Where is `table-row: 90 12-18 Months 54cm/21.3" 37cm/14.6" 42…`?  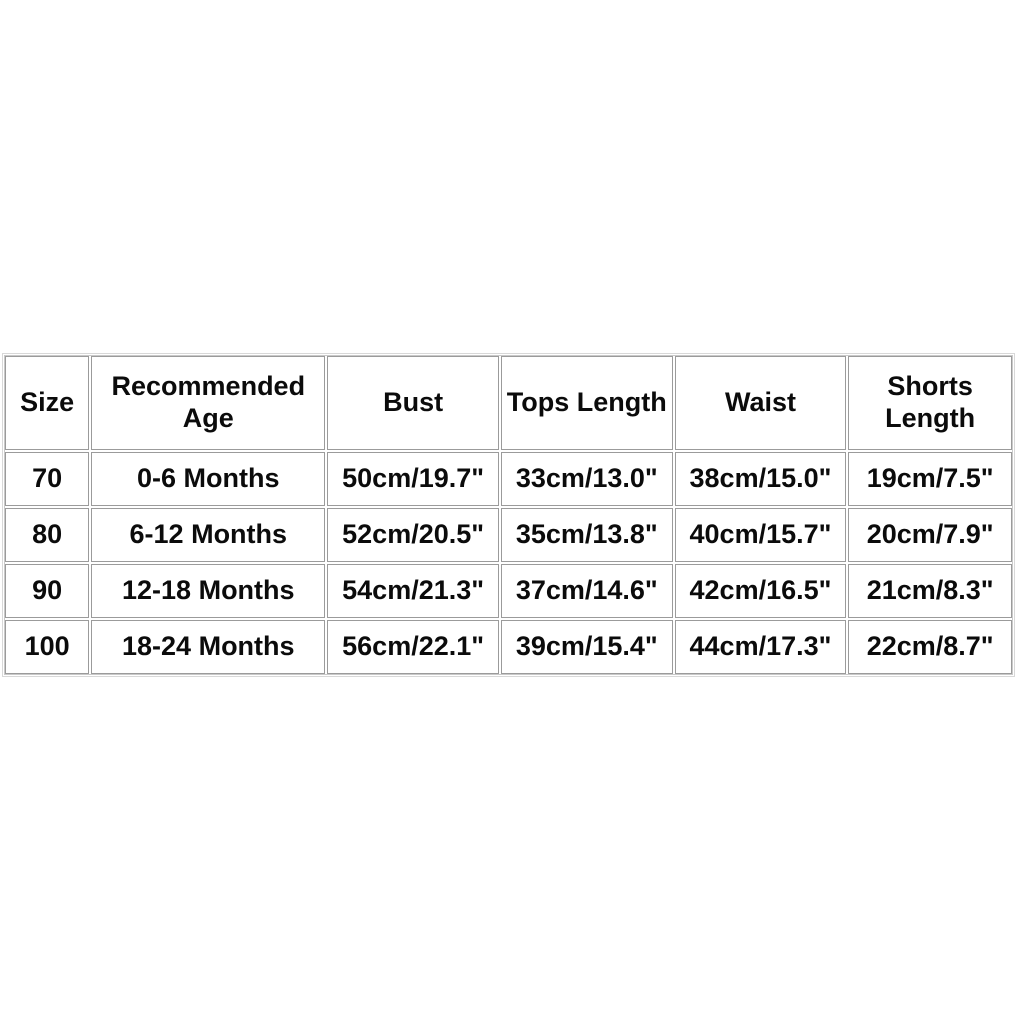 table-row: 90 12-18 Months 54cm/21.3" 37cm/14.6" 42… is located at coordinates (508, 591).